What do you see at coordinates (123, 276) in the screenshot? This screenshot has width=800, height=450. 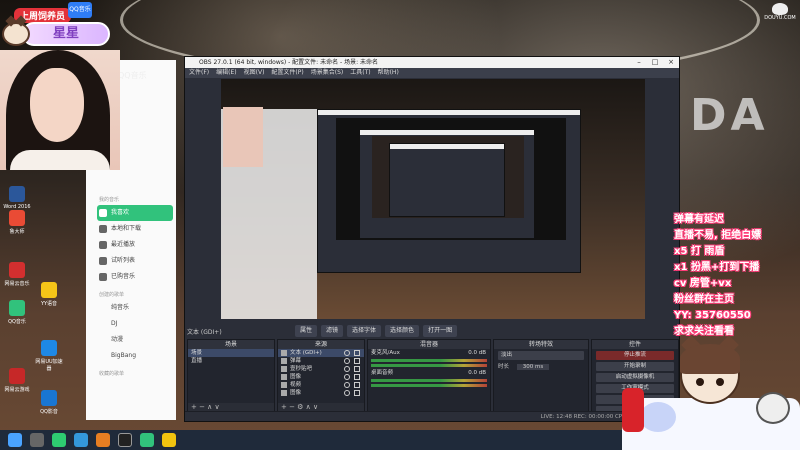 I see `nav-label: 已购音乐` at bounding box center [123, 276].